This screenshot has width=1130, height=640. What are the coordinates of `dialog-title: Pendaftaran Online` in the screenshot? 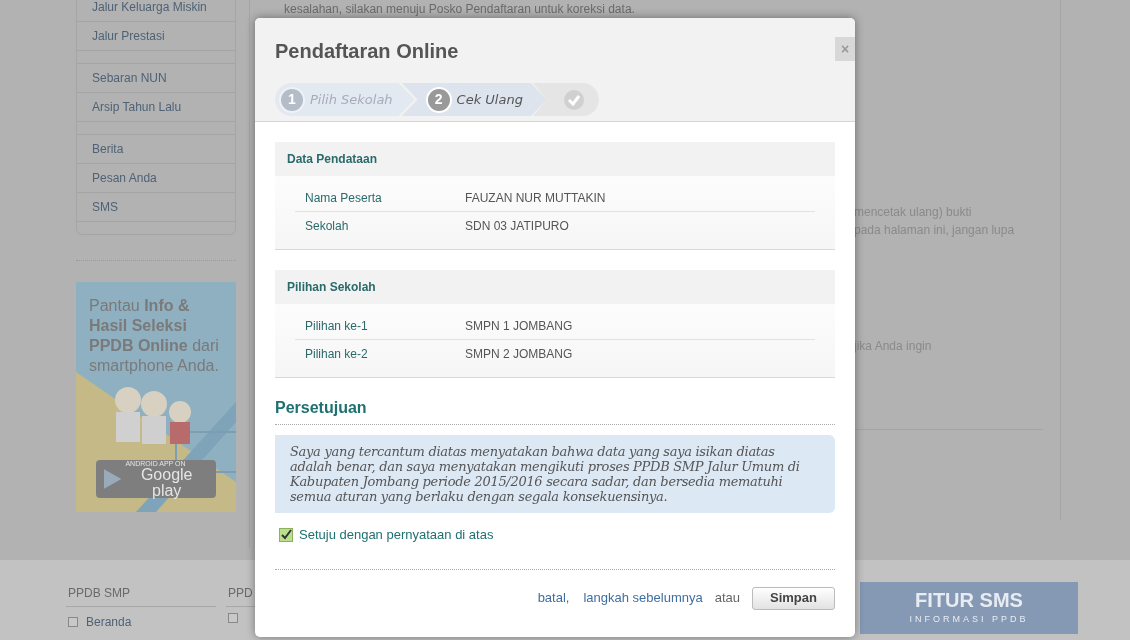 It's located at (367, 51).